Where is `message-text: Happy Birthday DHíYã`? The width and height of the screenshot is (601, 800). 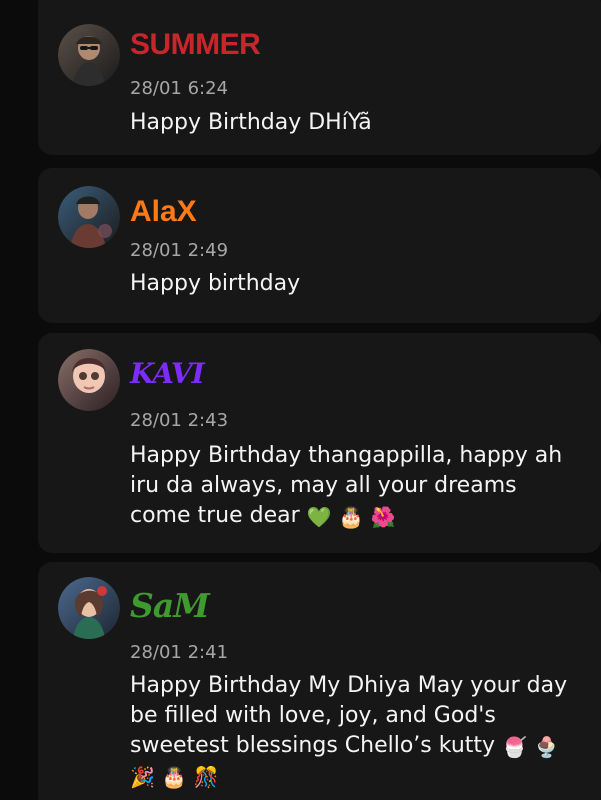 message-text: Happy Birthday DHíYã is located at coordinates (350, 123).